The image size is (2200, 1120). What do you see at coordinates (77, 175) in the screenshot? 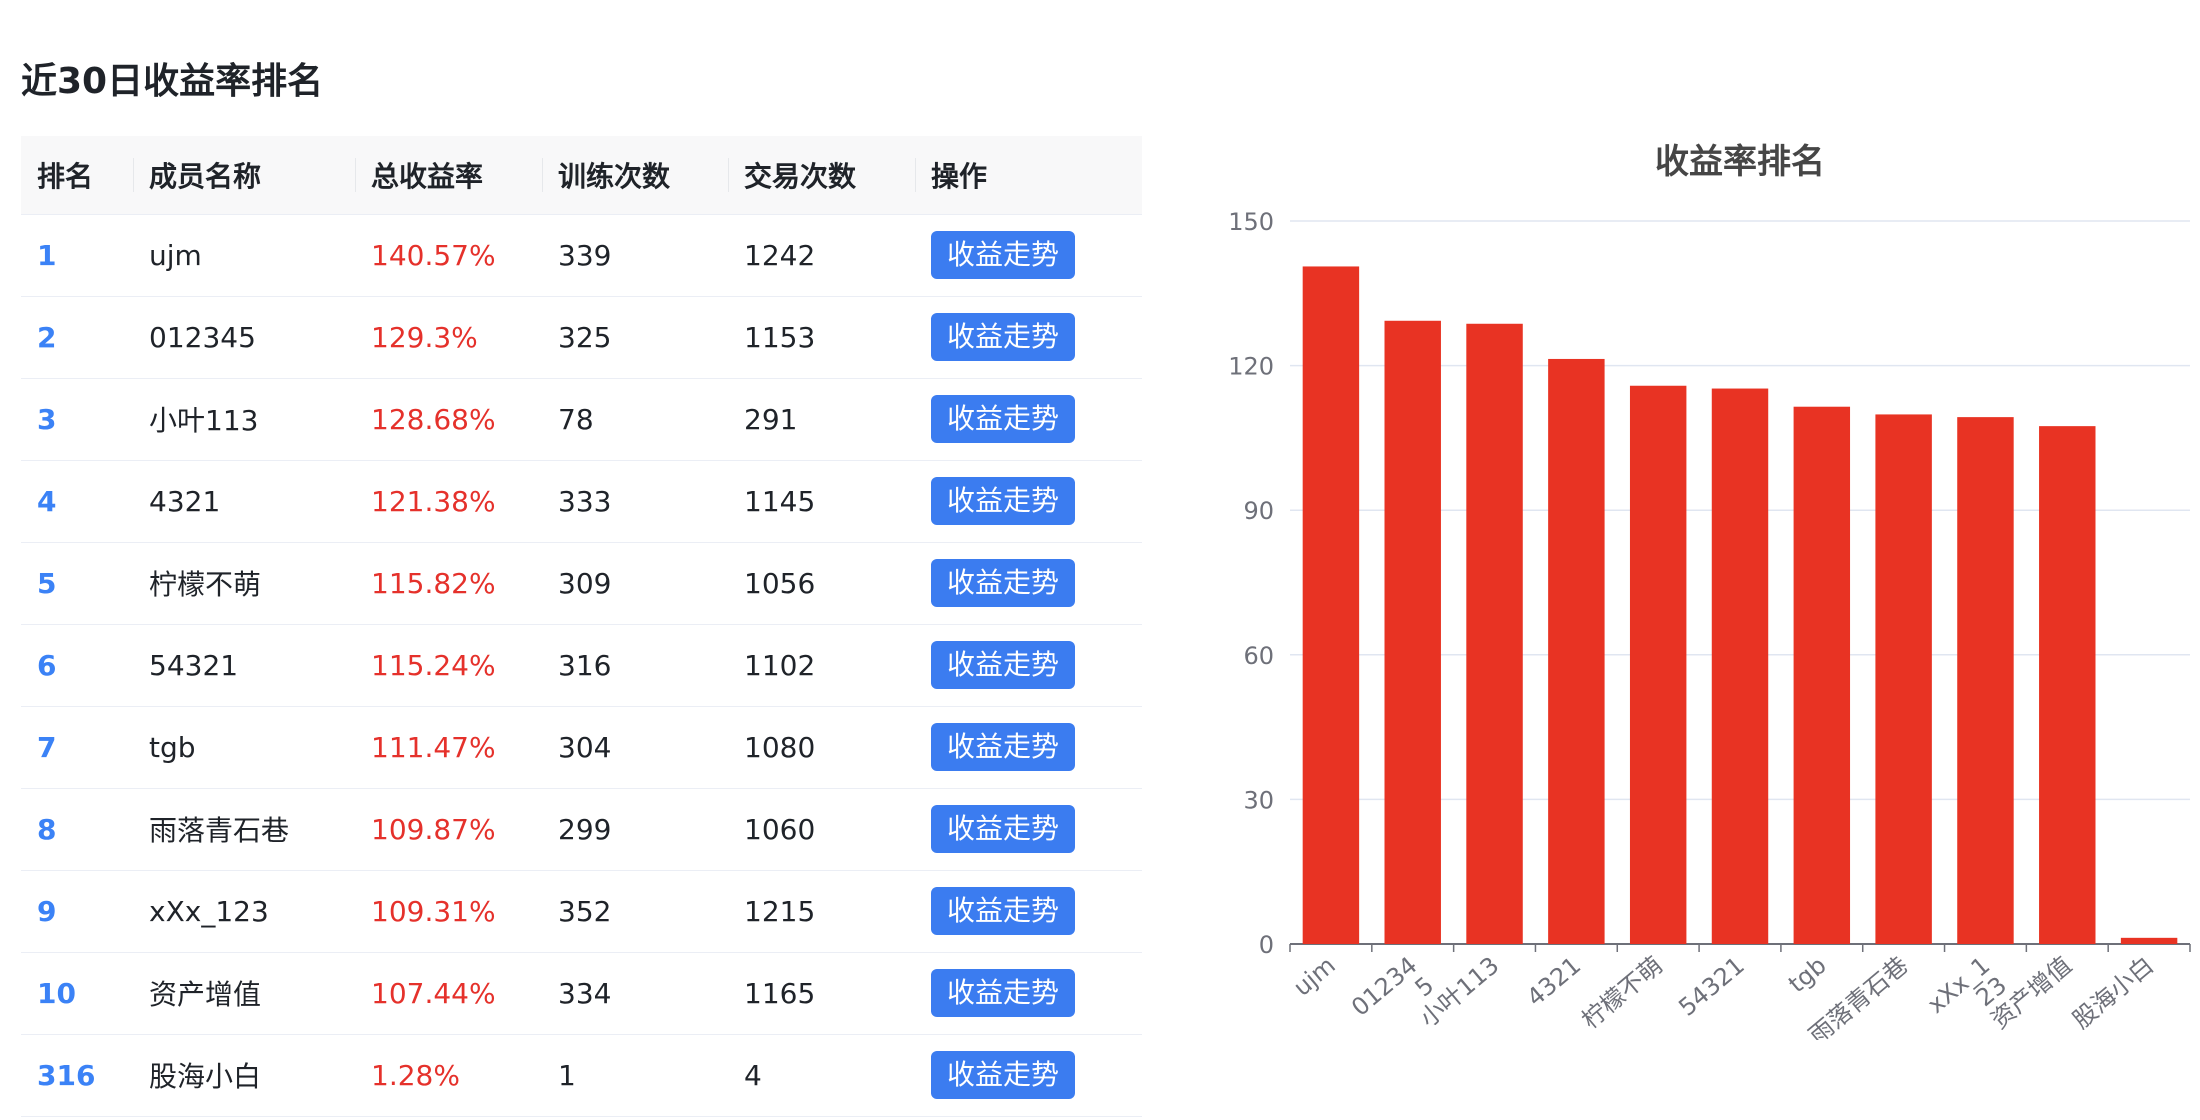
I see `header-rank: 排名` at bounding box center [77, 175].